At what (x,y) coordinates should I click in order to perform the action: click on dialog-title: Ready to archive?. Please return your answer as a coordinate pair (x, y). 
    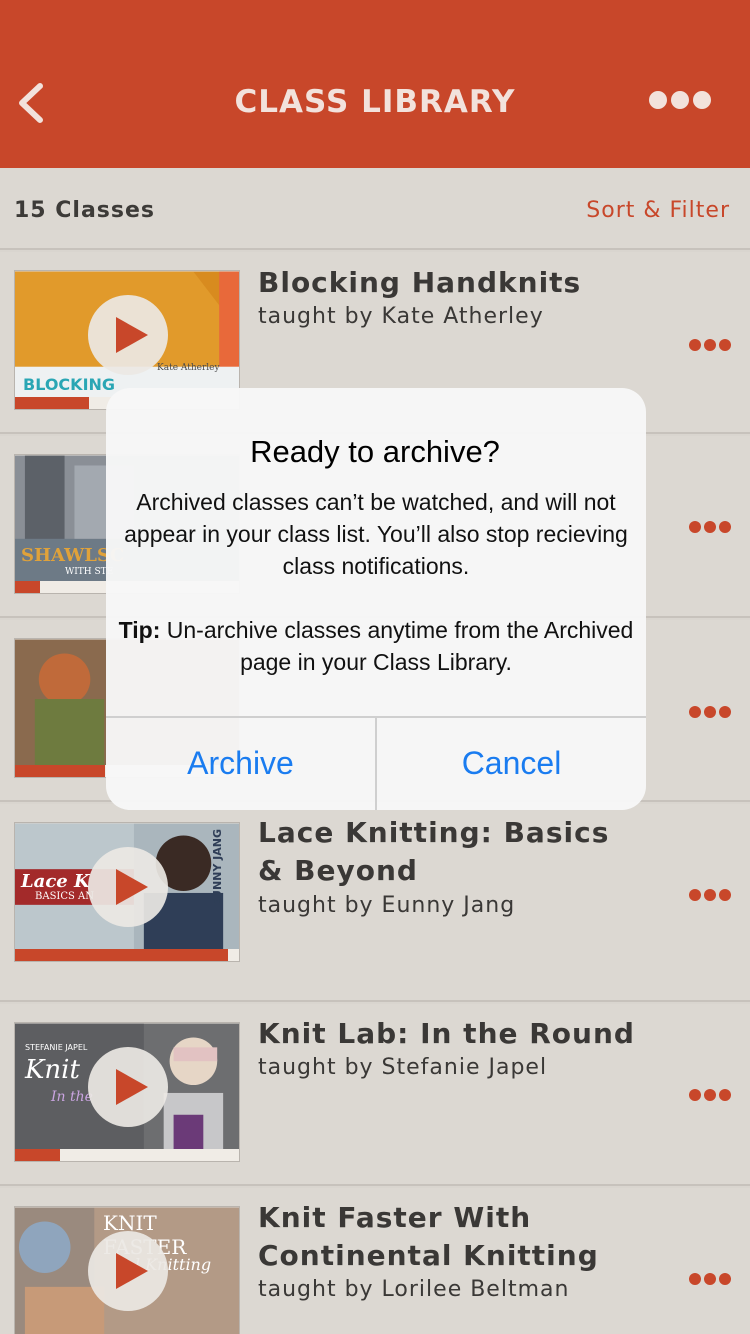
    Looking at the image, I should click on (375, 451).